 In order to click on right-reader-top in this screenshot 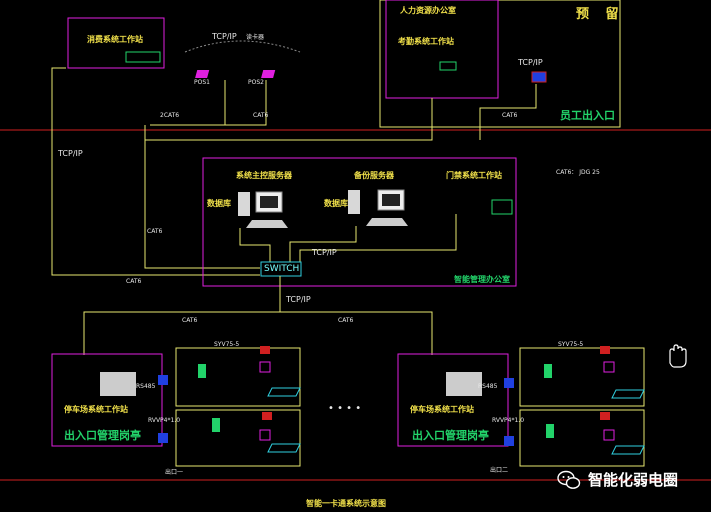, I will do `click(548, 371)`.